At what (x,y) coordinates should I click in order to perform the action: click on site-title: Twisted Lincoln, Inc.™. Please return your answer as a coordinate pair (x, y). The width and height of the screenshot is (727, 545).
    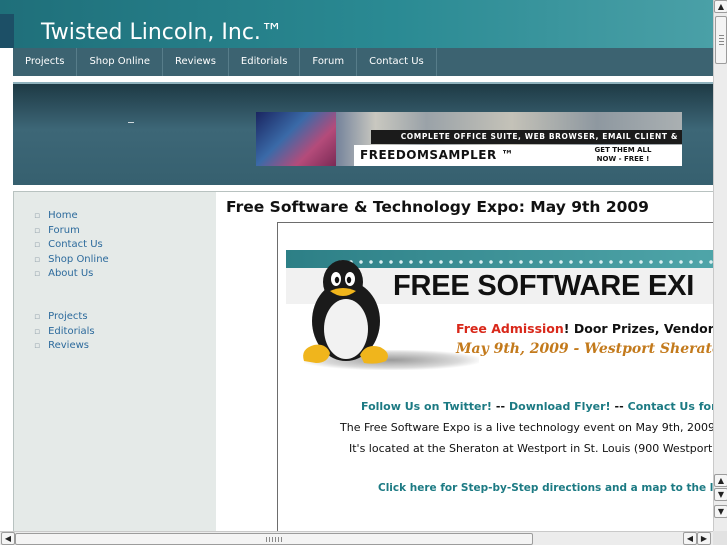
    Looking at the image, I should click on (162, 32).